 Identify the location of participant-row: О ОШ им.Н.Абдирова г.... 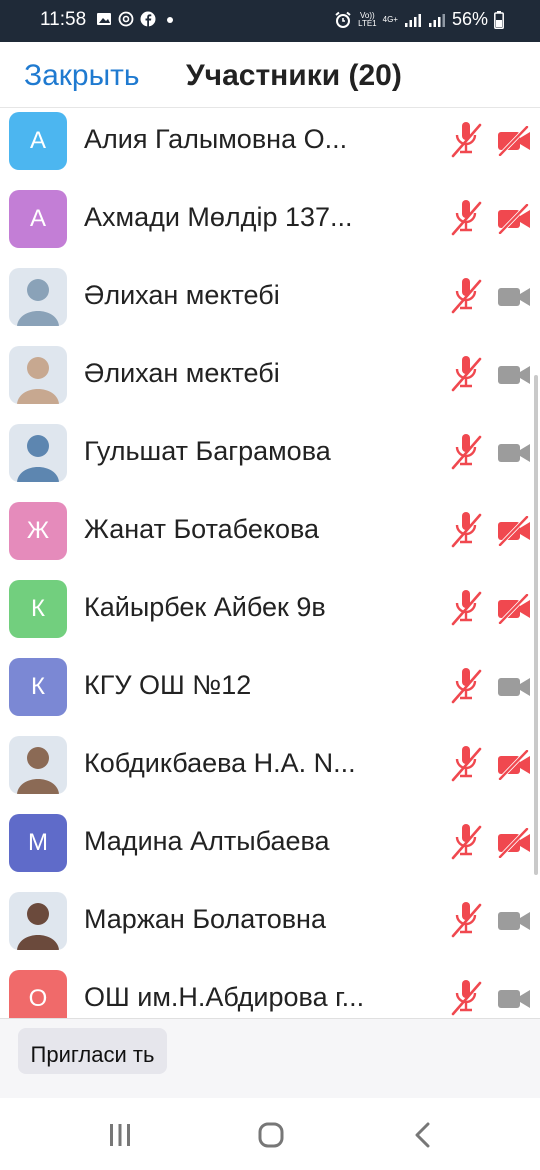
(270, 989).